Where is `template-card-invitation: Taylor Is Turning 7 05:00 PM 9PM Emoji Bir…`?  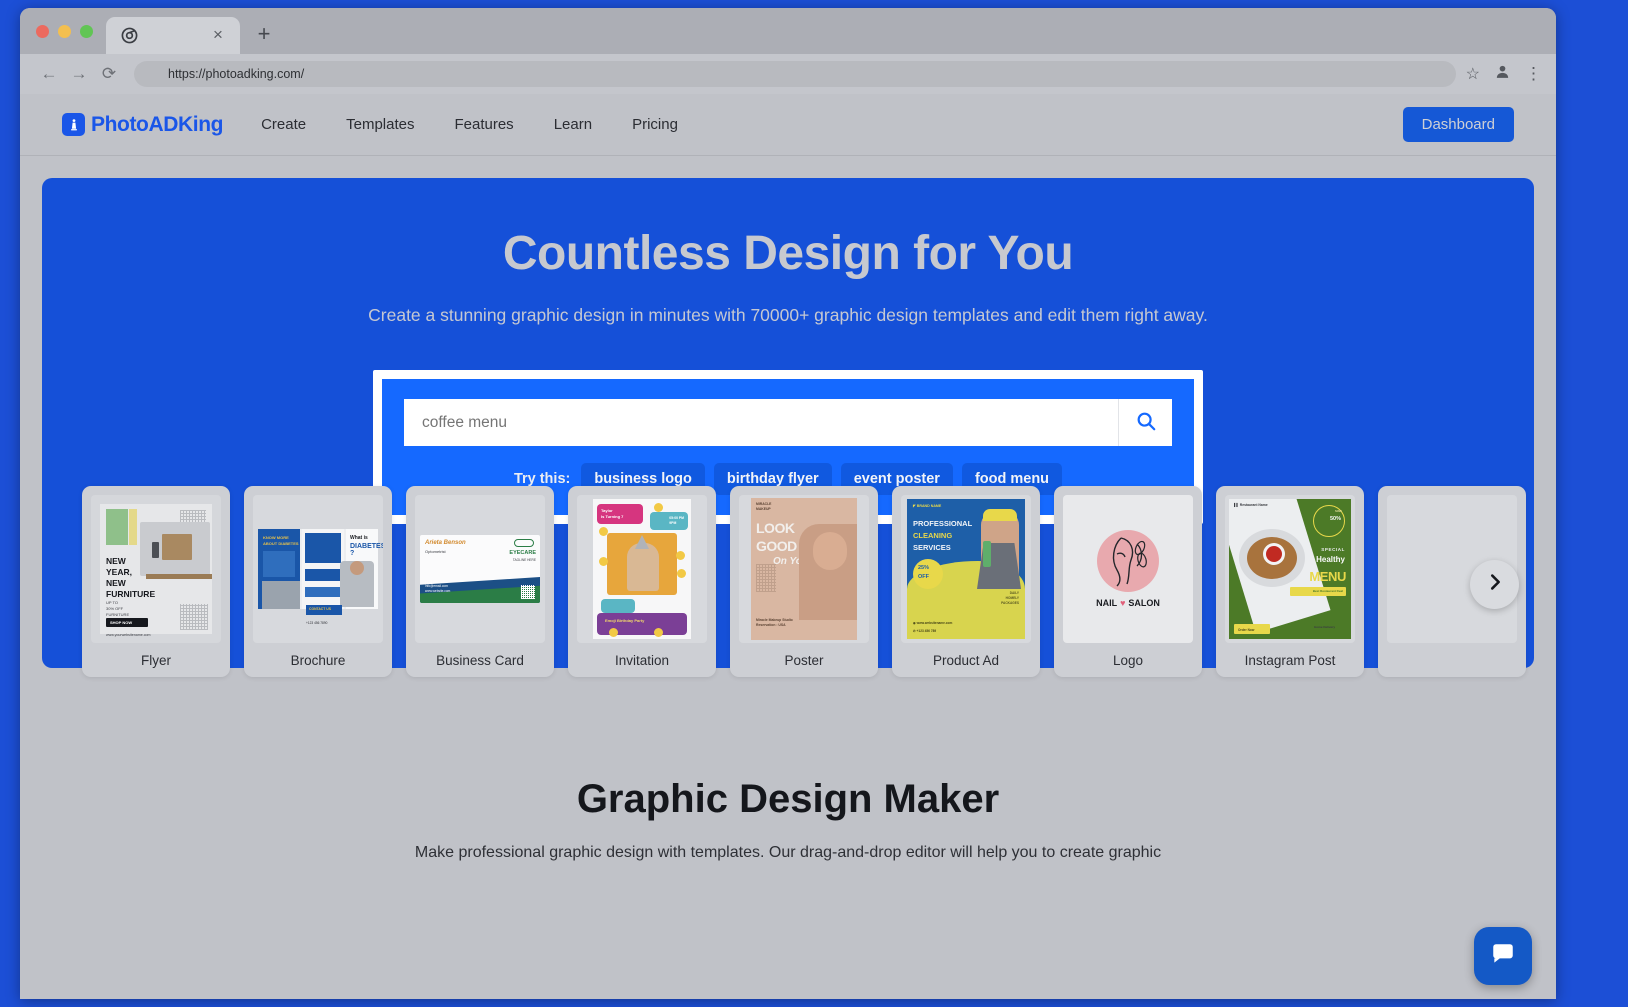 template-card-invitation: Taylor Is Turning 7 05:00 PM 9PM Emoji Bir… is located at coordinates (642, 581).